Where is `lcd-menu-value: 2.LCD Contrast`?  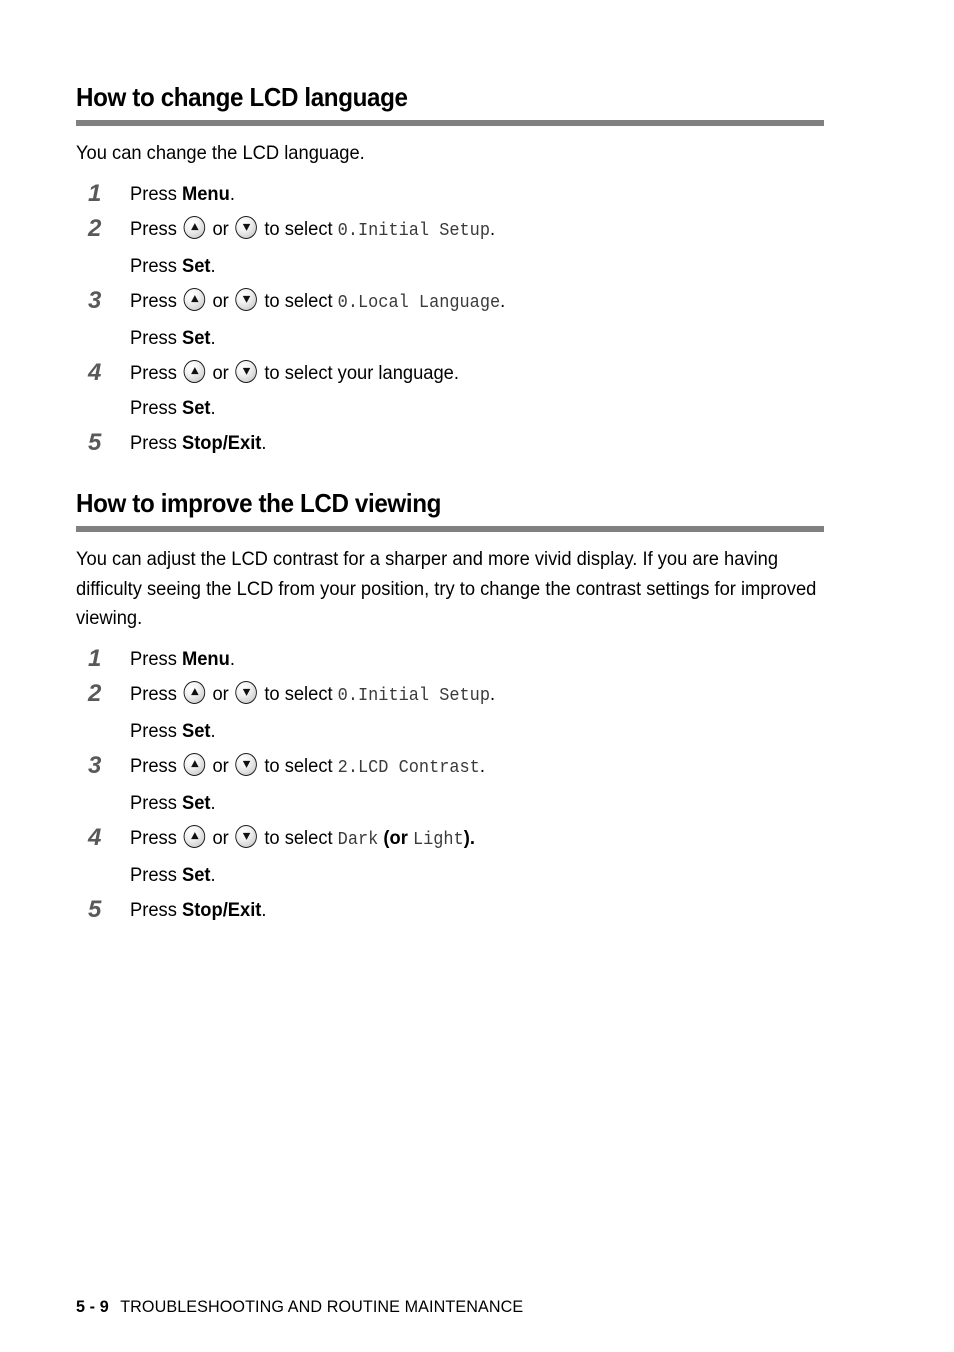
lcd-menu-value: 2.LCD Contrast is located at coordinates (408, 767).